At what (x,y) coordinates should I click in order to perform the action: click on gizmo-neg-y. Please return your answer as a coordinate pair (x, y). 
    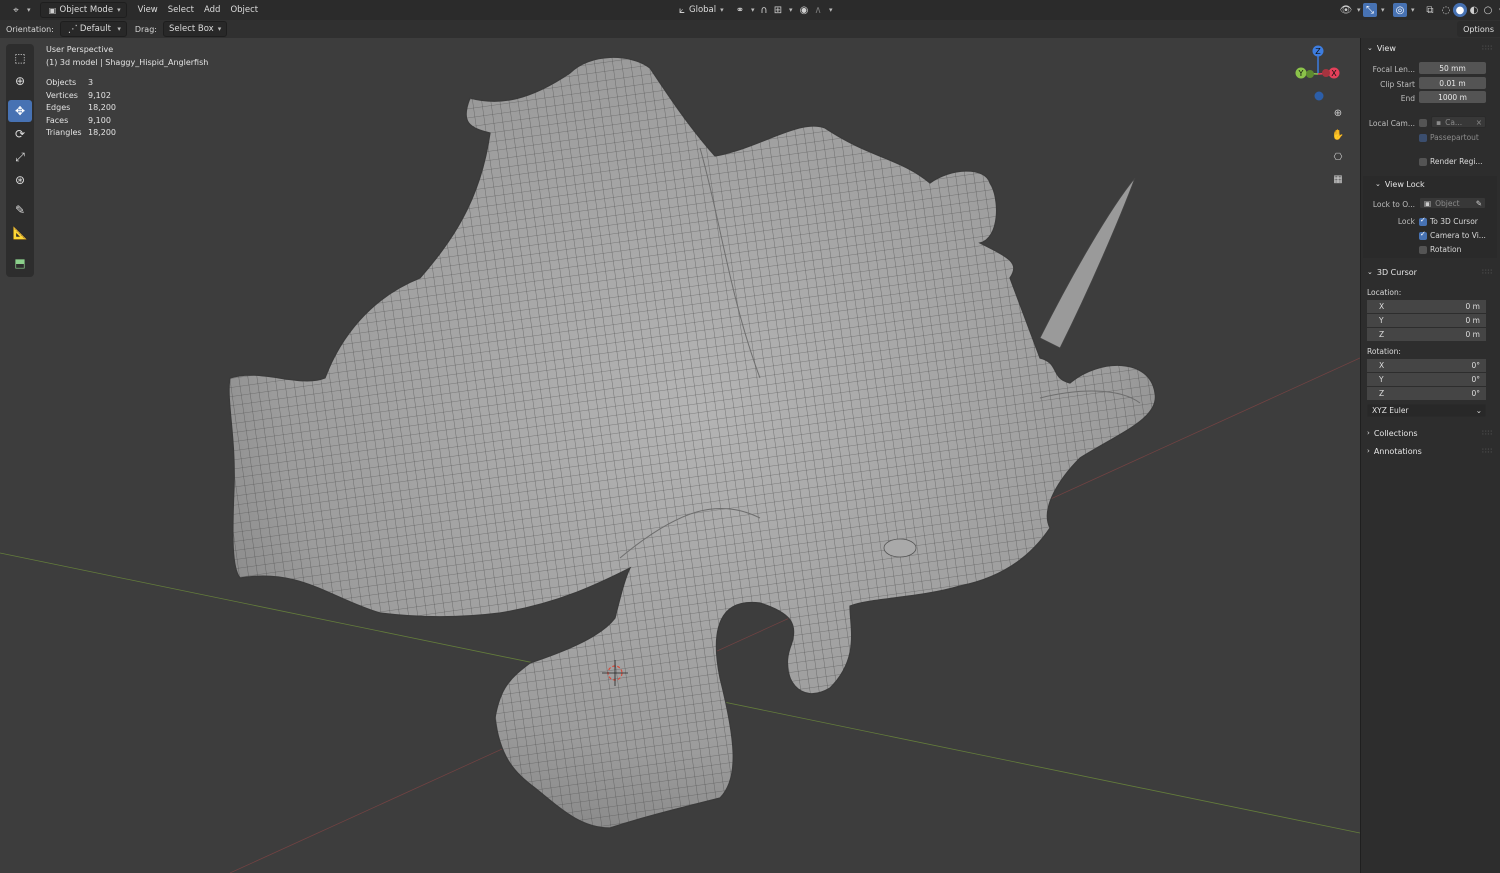
    Looking at the image, I should click on (1310, 74).